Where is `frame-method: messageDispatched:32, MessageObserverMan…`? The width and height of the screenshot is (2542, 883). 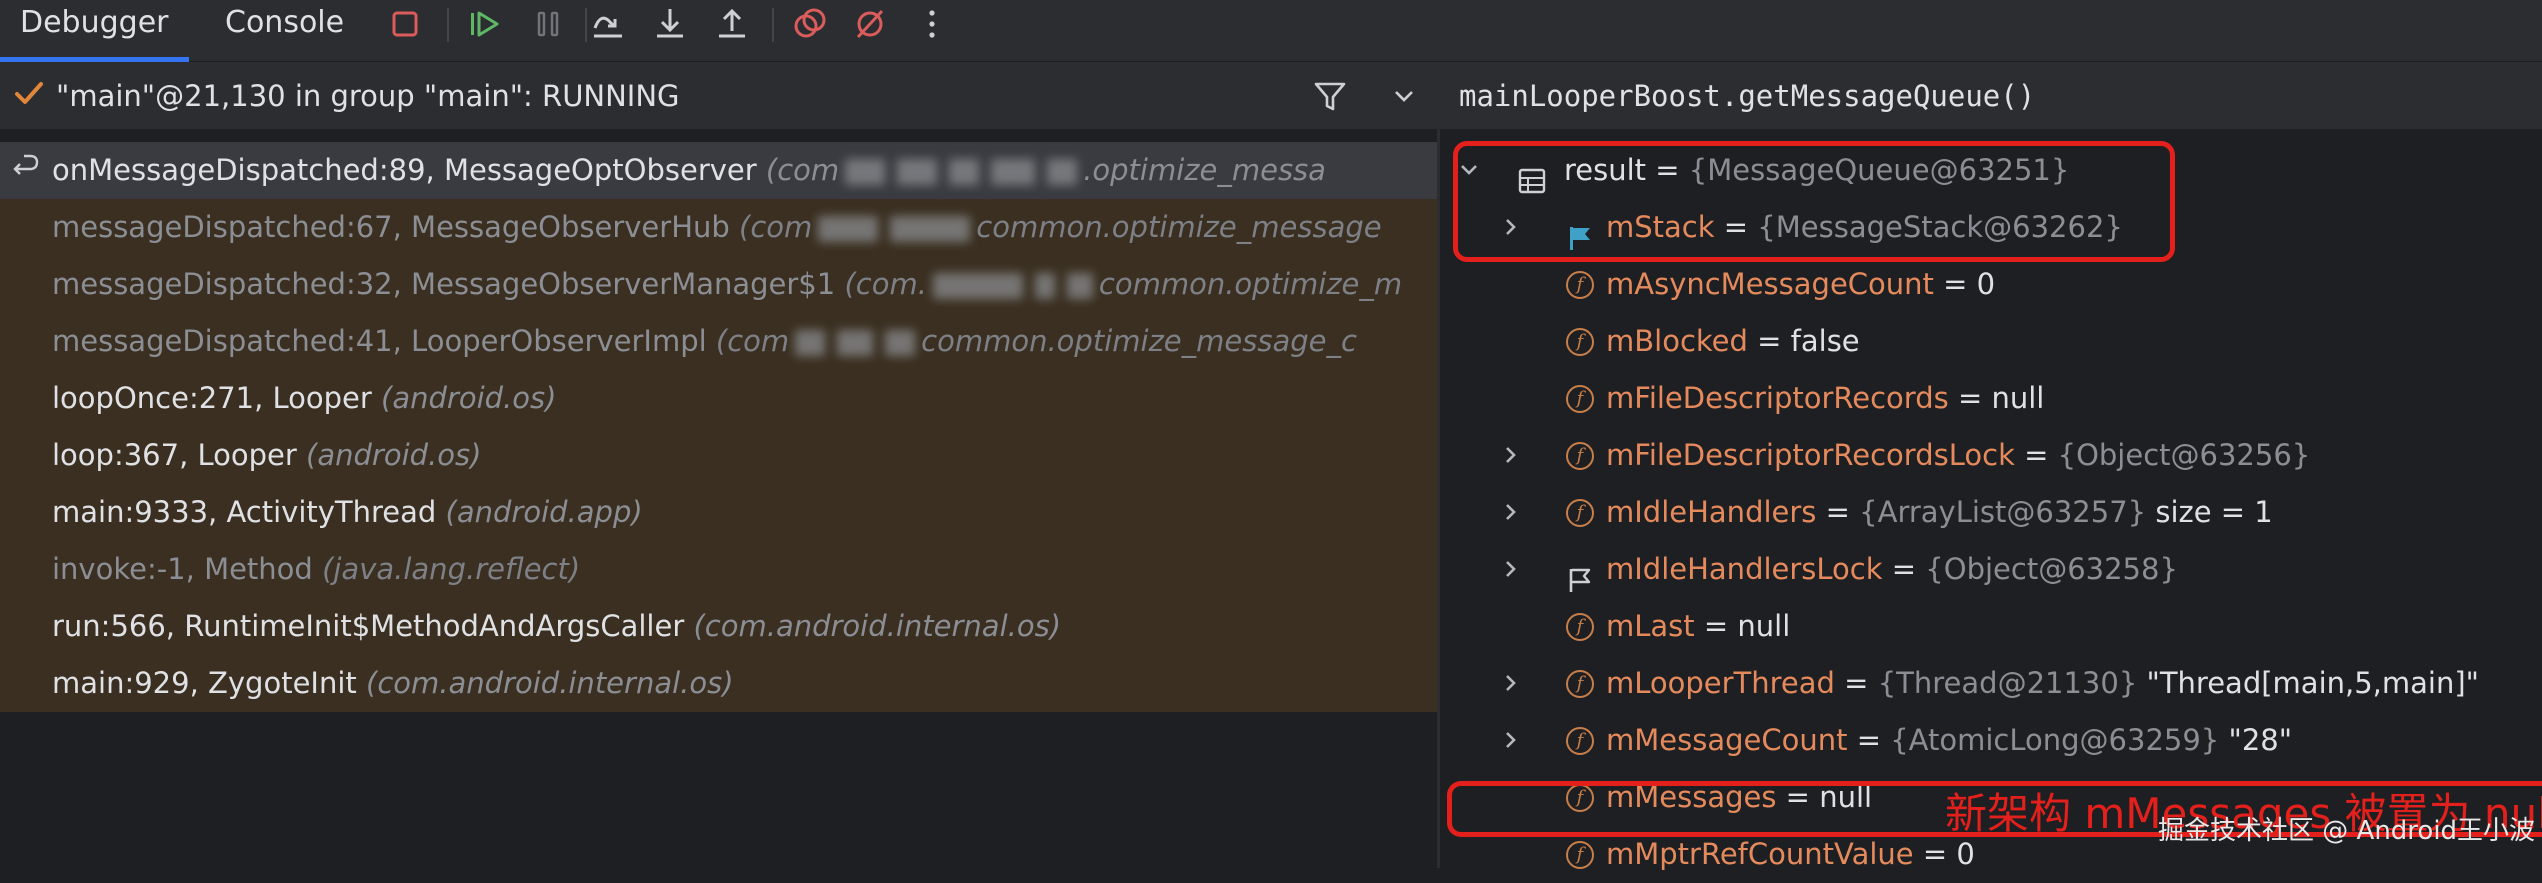 frame-method: messageDispatched:32, MessageObserverMan… is located at coordinates (444, 284).